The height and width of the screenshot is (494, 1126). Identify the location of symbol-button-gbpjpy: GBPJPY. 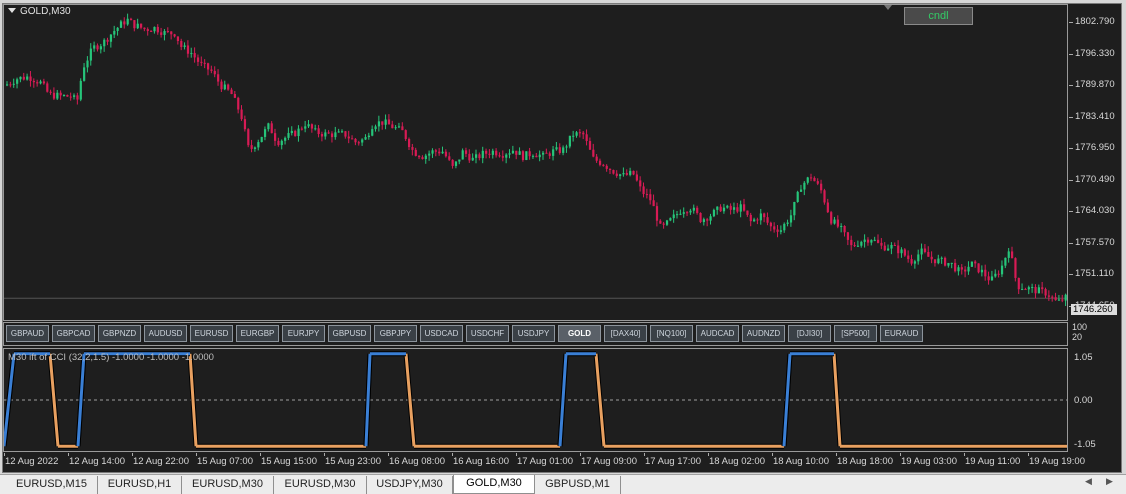
(395, 333).